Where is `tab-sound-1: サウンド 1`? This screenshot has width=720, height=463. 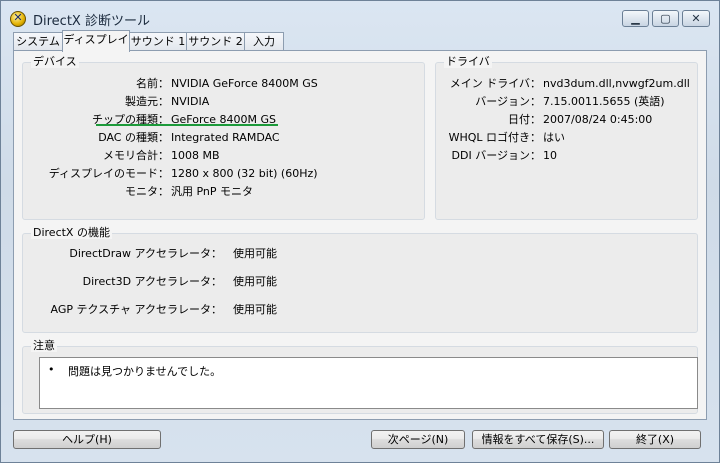 tab-sound-1: サウンド 1 is located at coordinates (158, 41).